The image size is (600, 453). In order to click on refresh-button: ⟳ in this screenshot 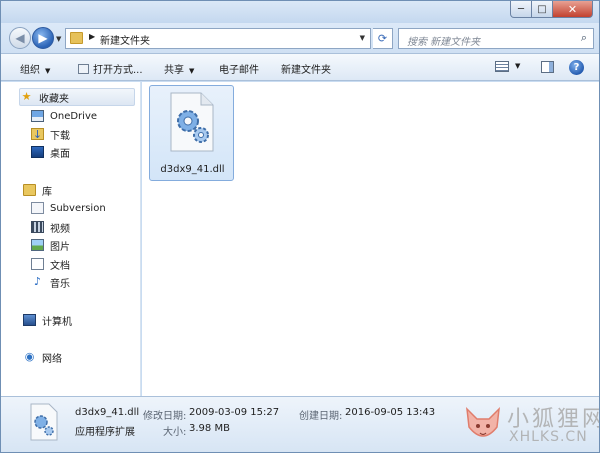, I will do `click(383, 38)`.